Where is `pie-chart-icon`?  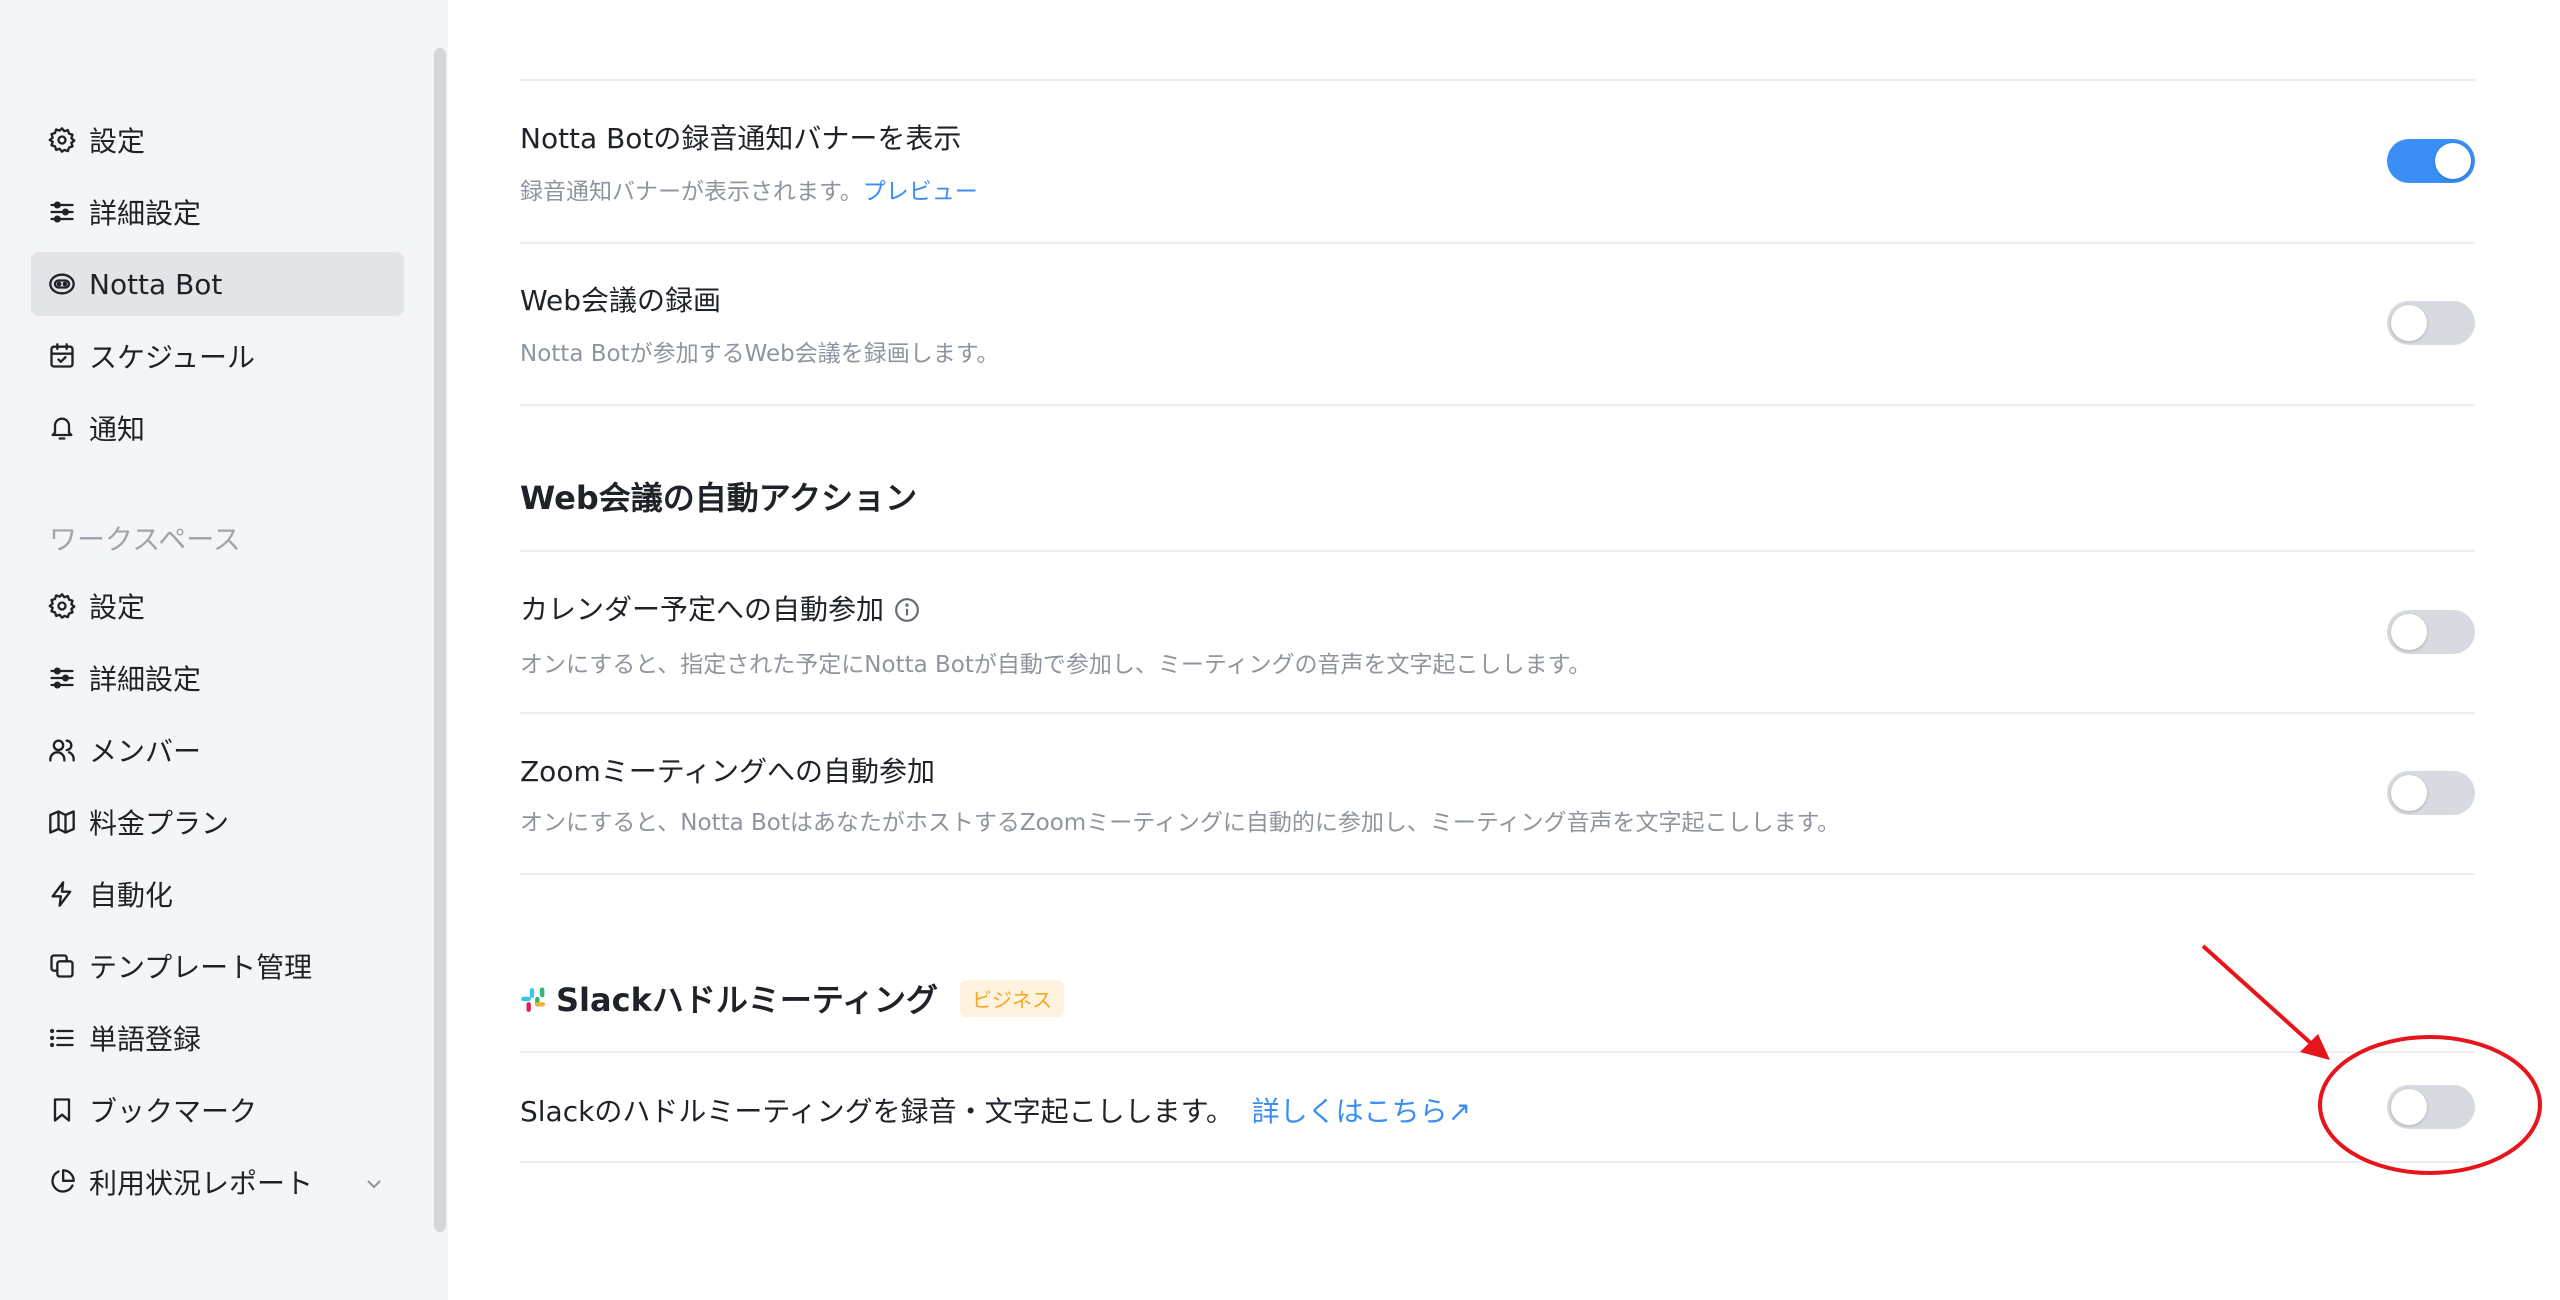
pie-chart-icon is located at coordinates (62, 1182).